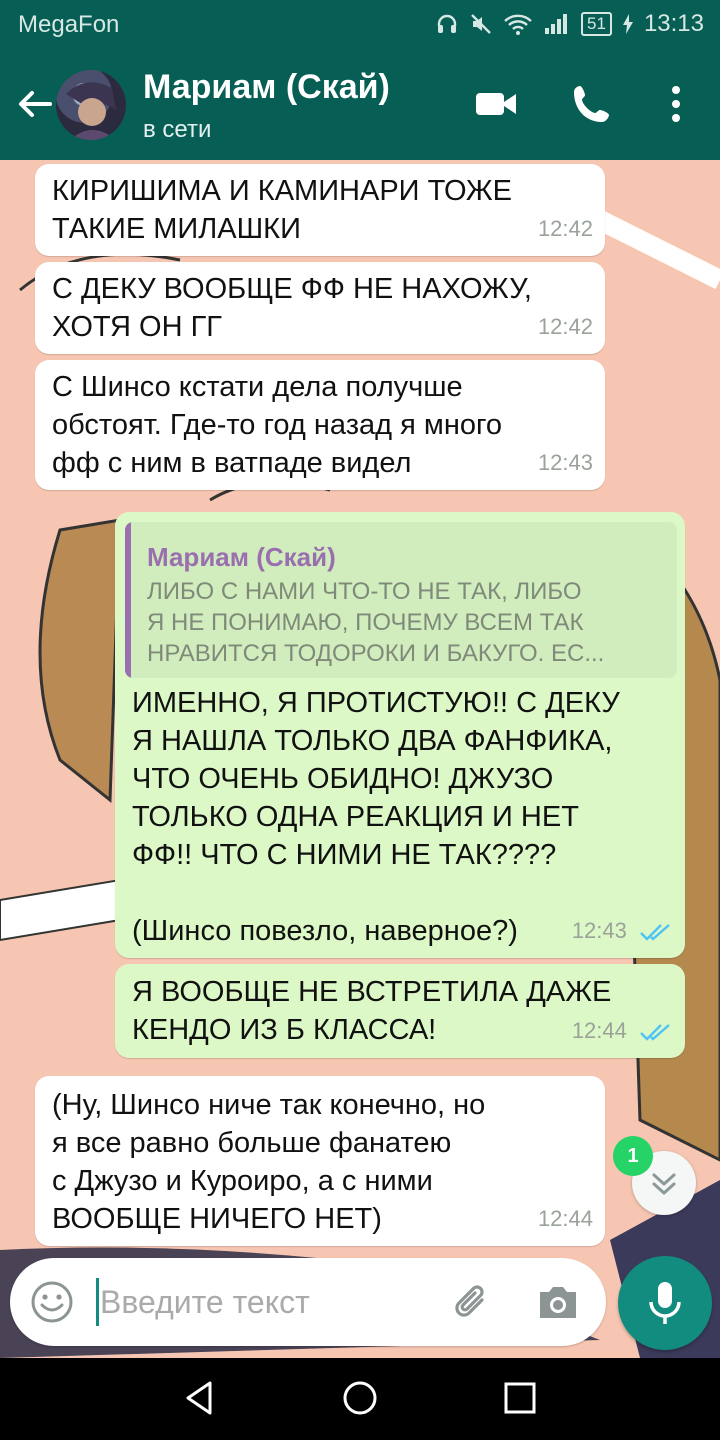  I want to click on message-meta: 12:44, so click(622, 1031).